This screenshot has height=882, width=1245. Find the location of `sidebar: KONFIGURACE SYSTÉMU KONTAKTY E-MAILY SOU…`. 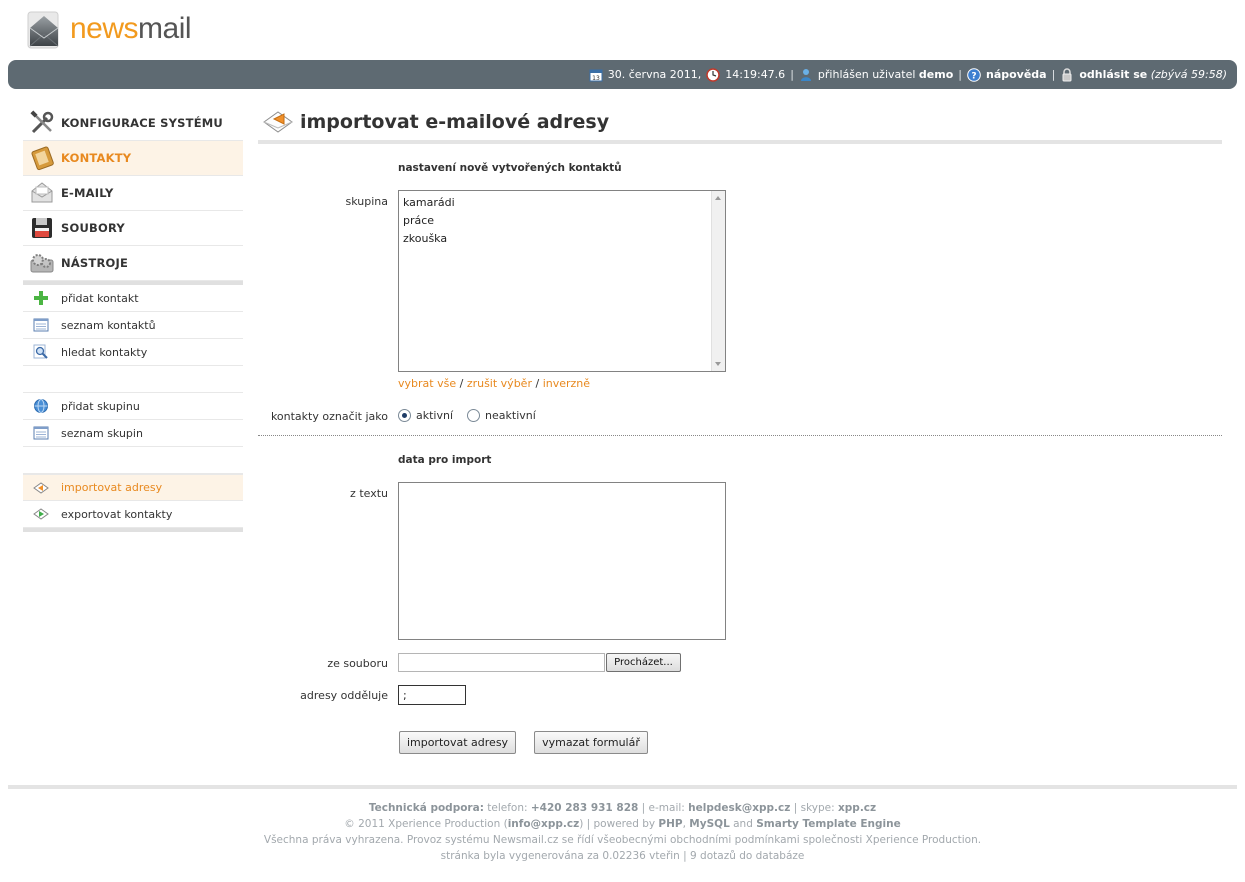

sidebar: KONFIGURACE SYSTÉMU KONTAKTY E-MAILY SOU… is located at coordinates (133, 319).